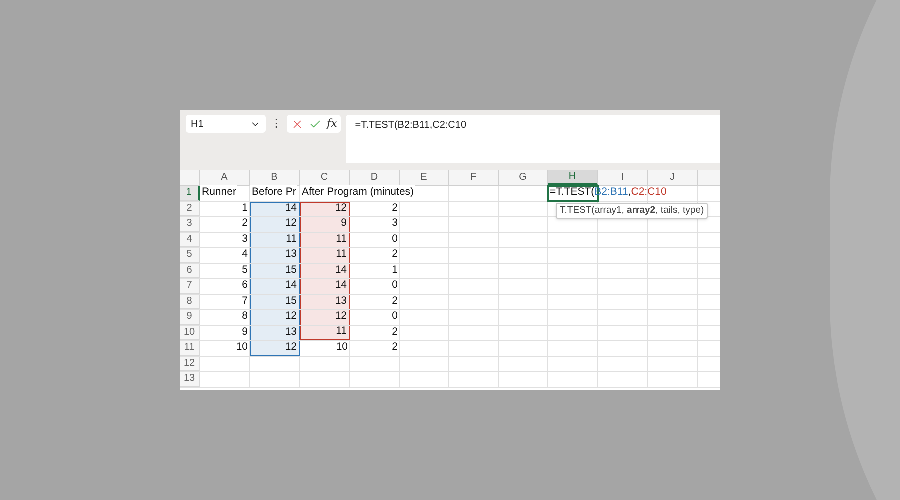 The image size is (900, 500). What do you see at coordinates (474, 177) in the screenshot?
I see `column-header: F` at bounding box center [474, 177].